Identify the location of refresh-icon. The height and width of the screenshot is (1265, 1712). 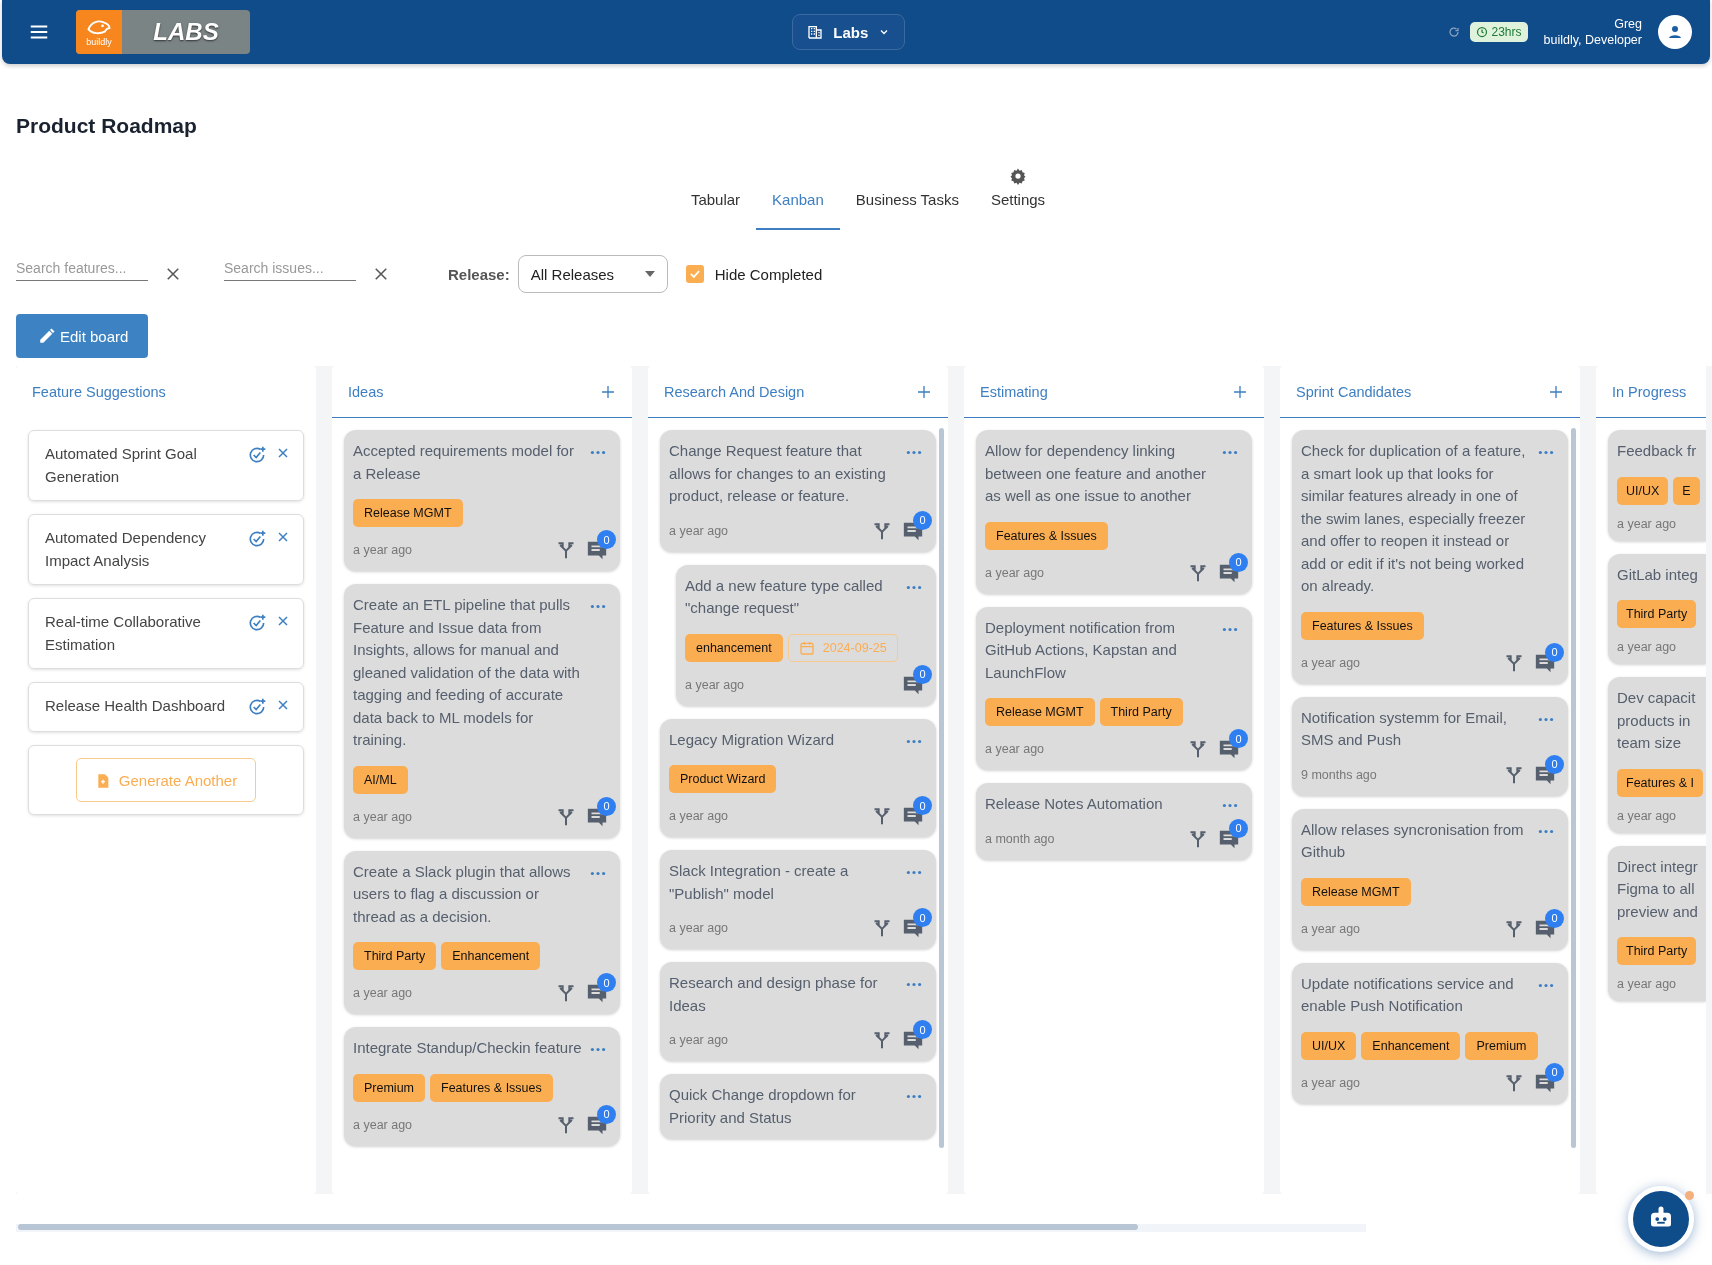
(1453, 32).